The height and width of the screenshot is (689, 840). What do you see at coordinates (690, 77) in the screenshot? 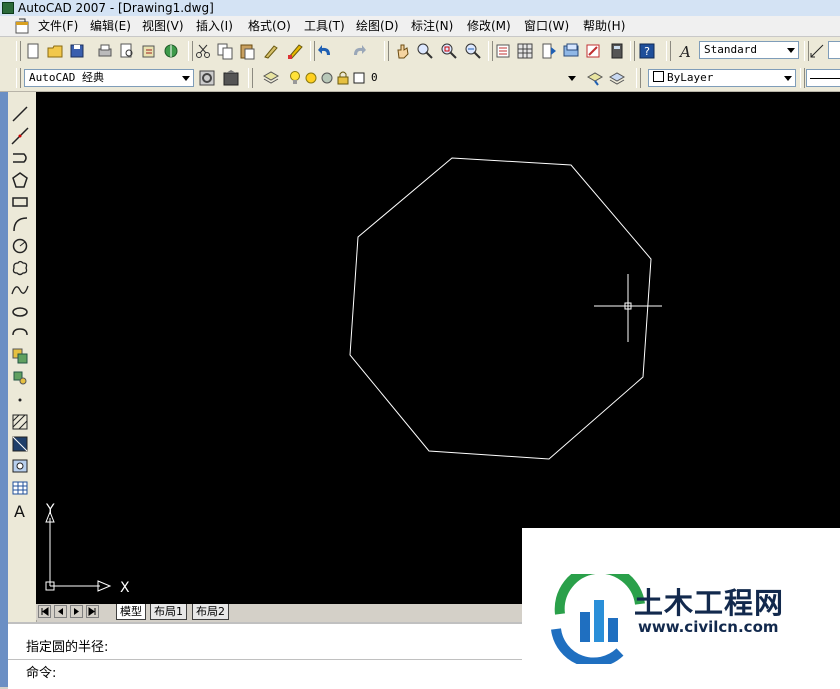
I see `color-value: ByLayer` at bounding box center [690, 77].